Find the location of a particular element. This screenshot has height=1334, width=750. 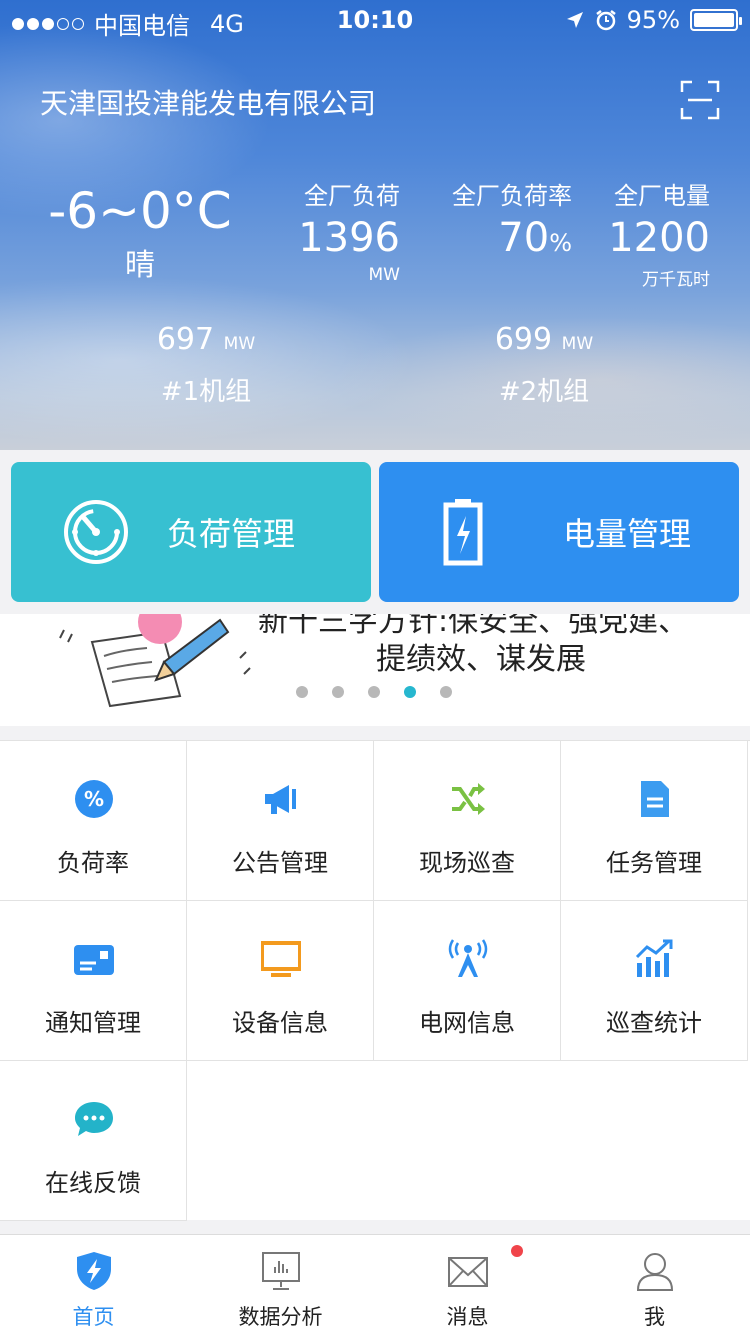

document-icon is located at coordinates (655, 799).